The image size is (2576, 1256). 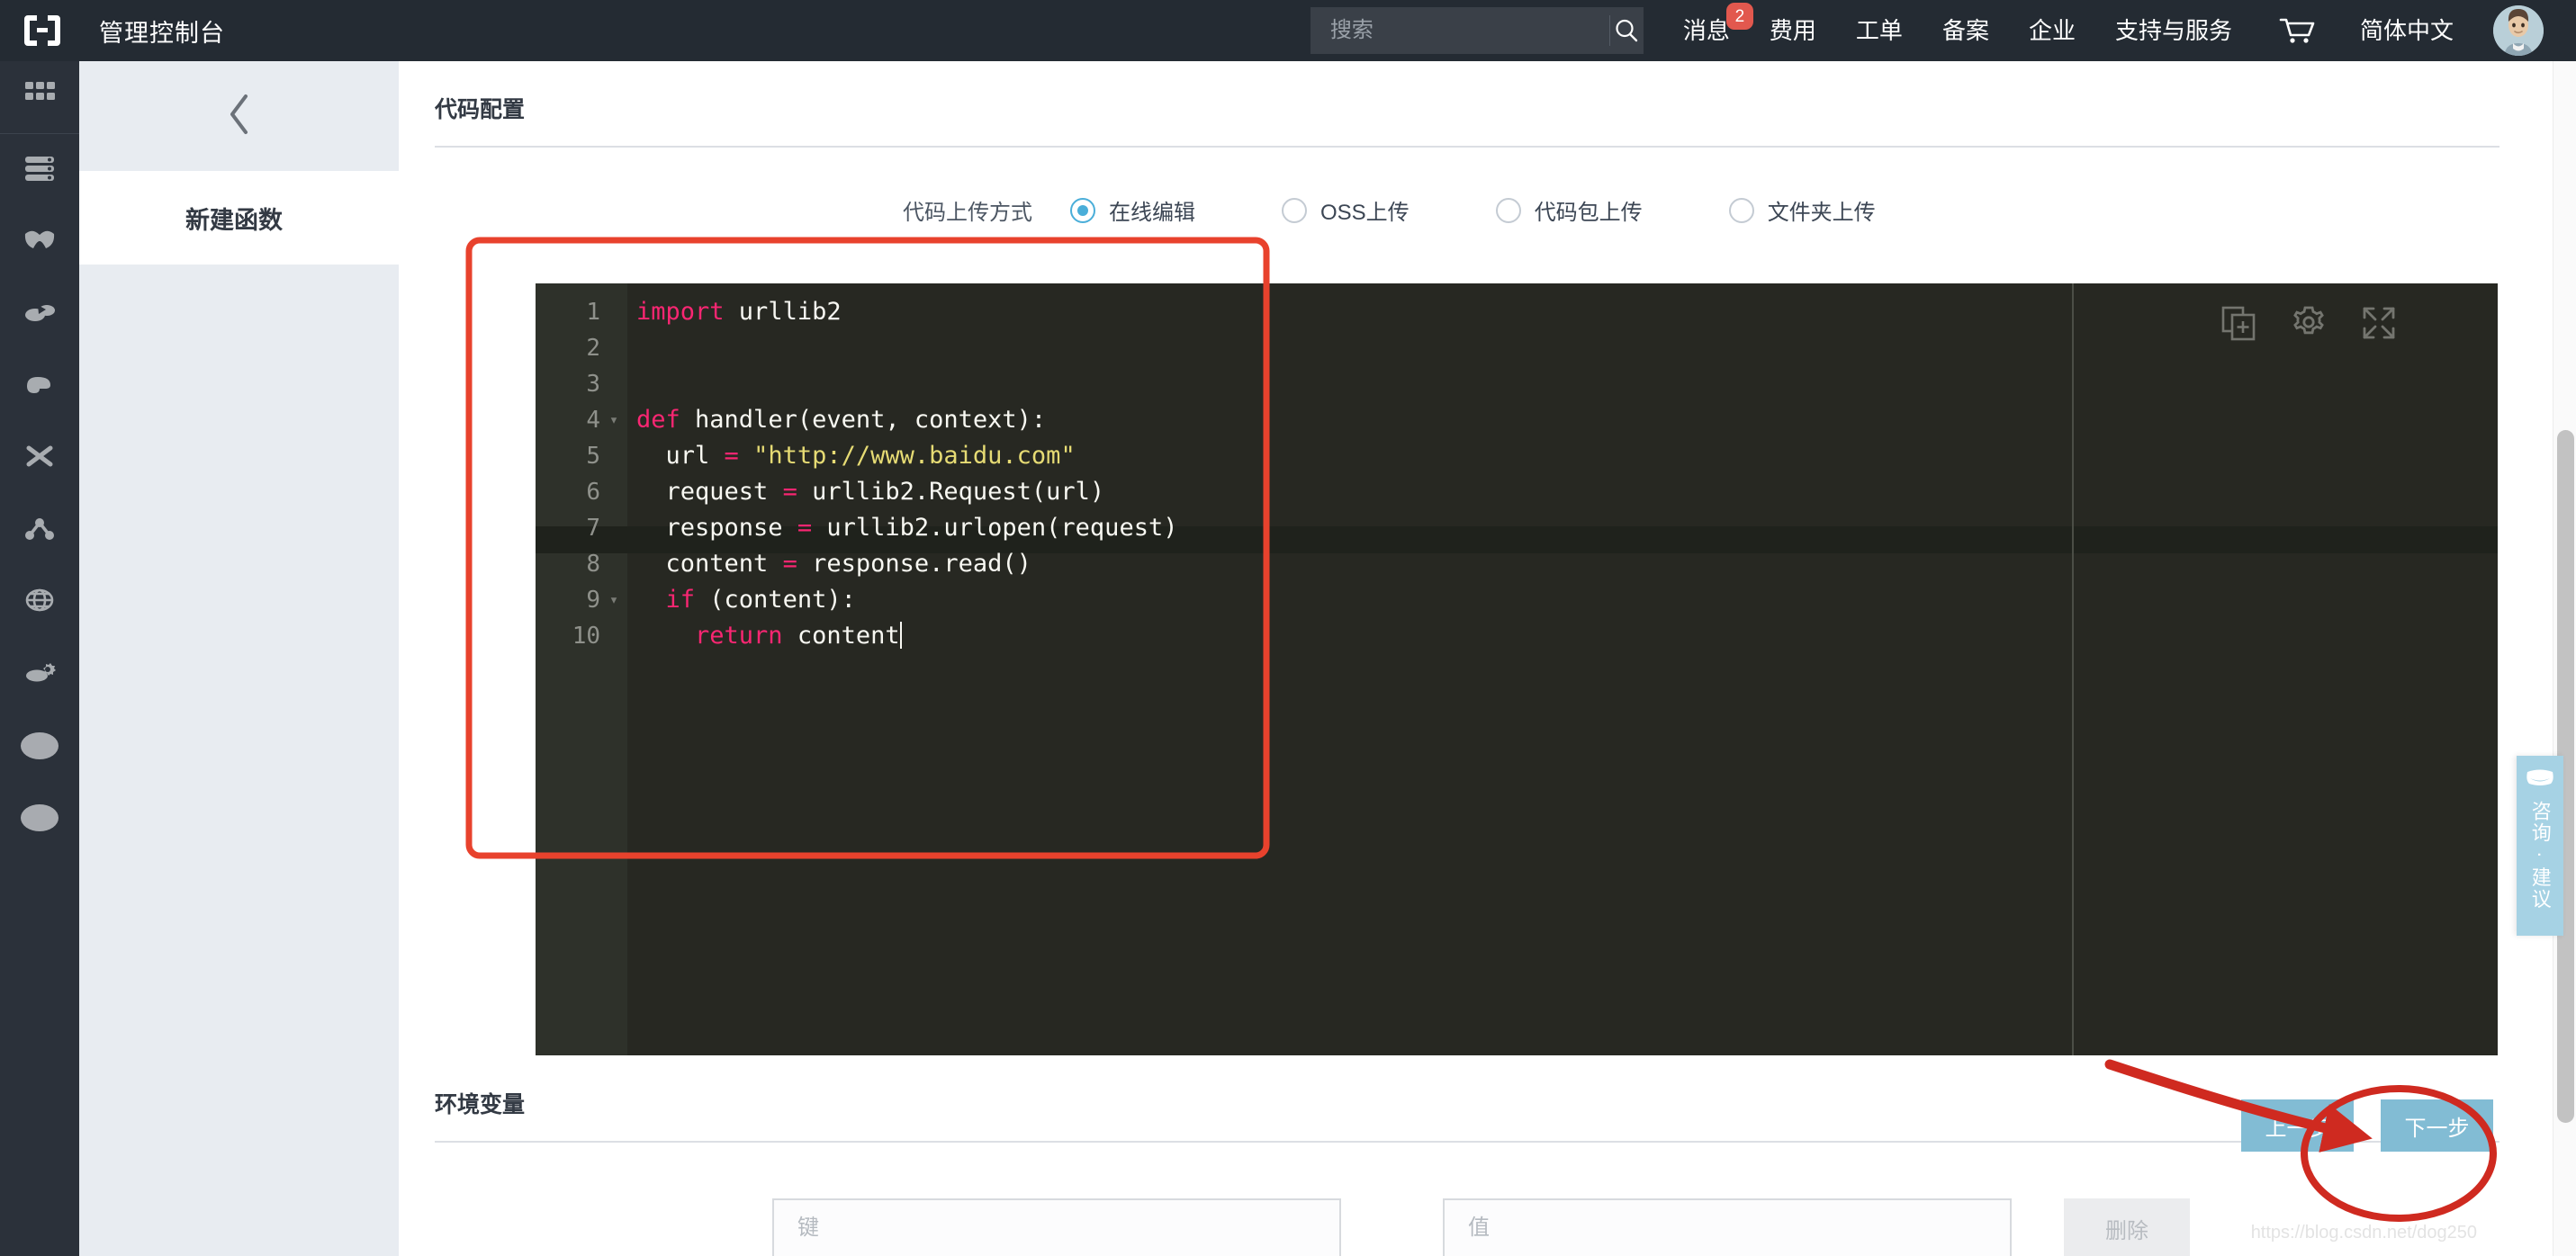 I want to click on env-value-input, so click(x=1727, y=1227).